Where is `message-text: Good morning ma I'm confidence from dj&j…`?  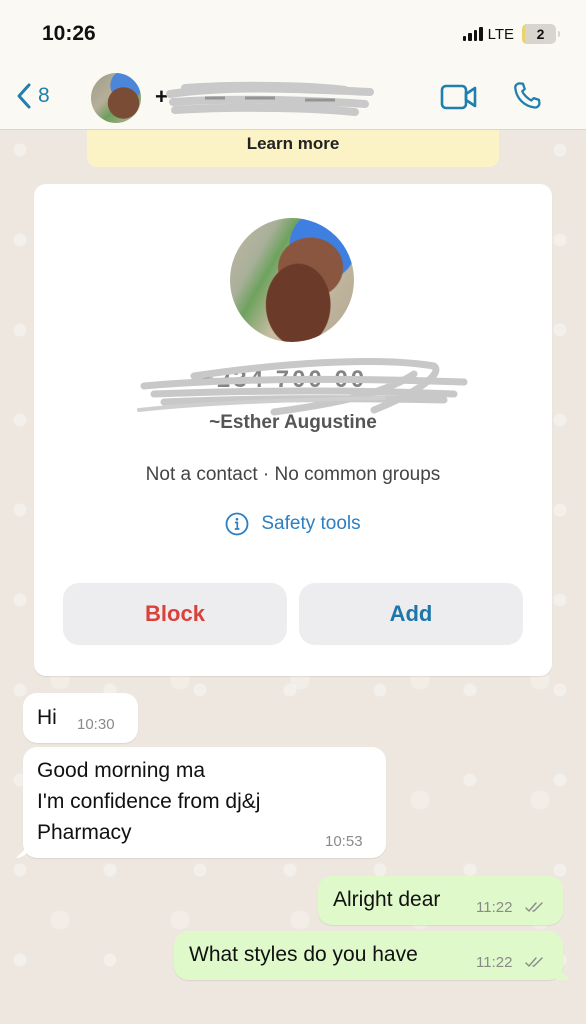
message-text: Good morning ma I'm confidence from dj&j… is located at coordinates (149, 801).